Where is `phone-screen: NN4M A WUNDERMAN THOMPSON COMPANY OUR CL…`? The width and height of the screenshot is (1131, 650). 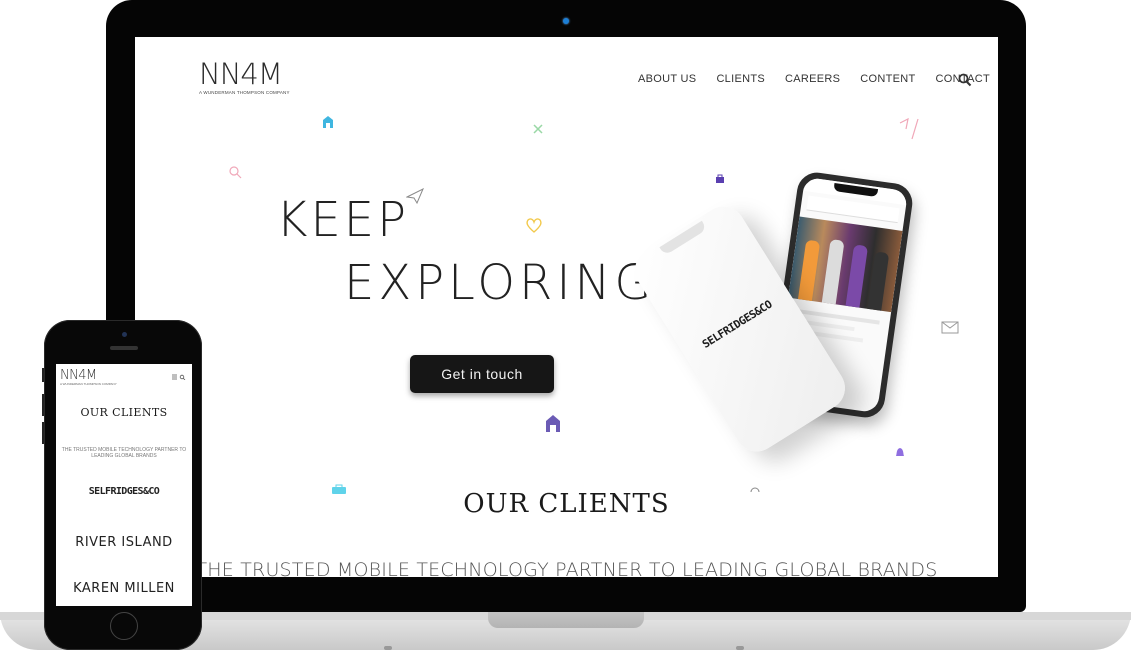
phone-screen: NN4M A WUNDERMAN THOMPSON COMPANY OUR CL… is located at coordinates (124, 485).